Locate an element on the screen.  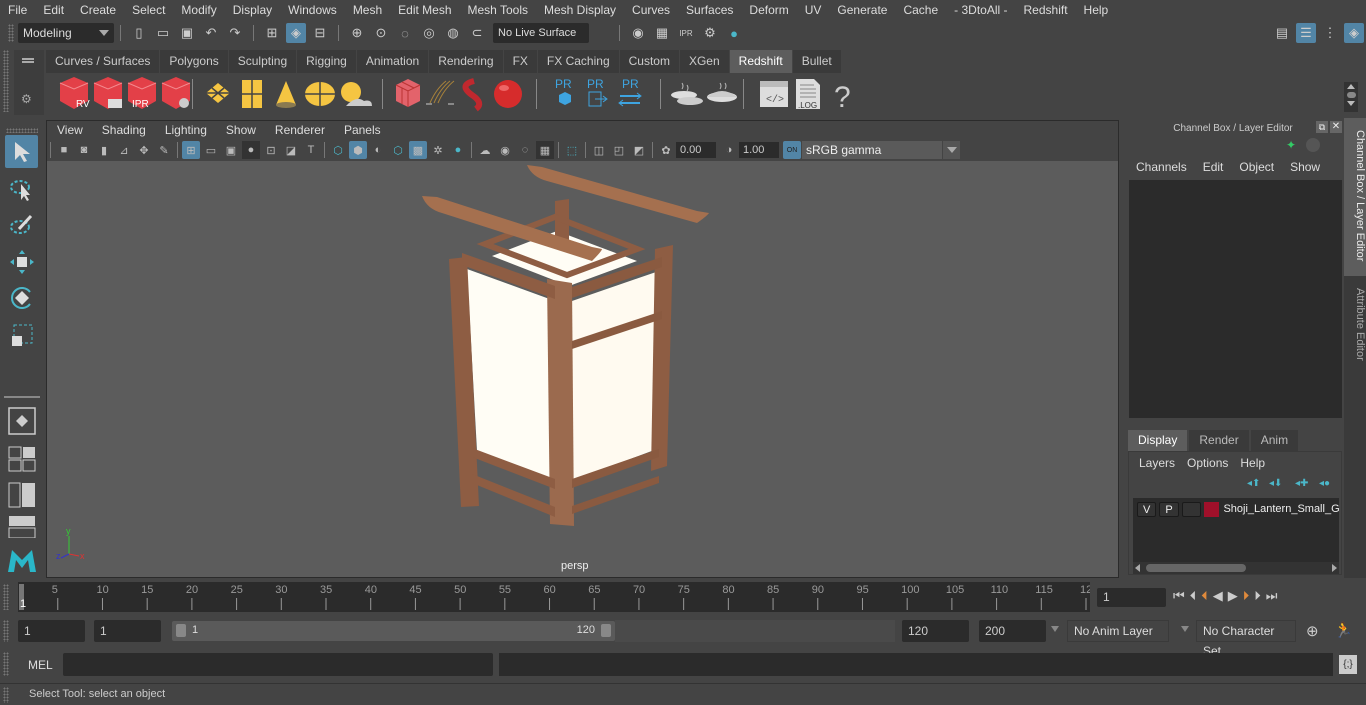
xray-joints-icon: ◰ is located at coordinates (619, 150).